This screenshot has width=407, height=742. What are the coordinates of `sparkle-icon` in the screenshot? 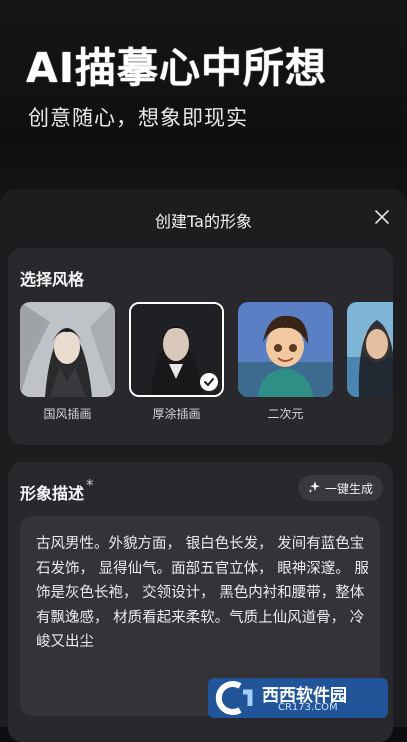 It's located at (314, 488).